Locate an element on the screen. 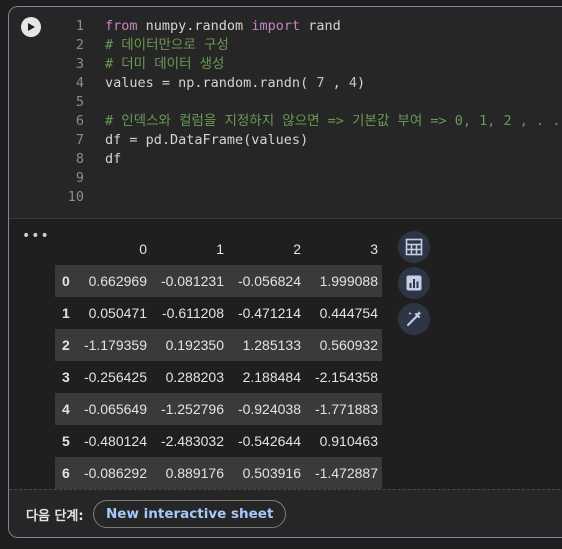 The height and width of the screenshot is (549, 562). code-token: df = pd.DataFrame(values) is located at coordinates (207, 140).